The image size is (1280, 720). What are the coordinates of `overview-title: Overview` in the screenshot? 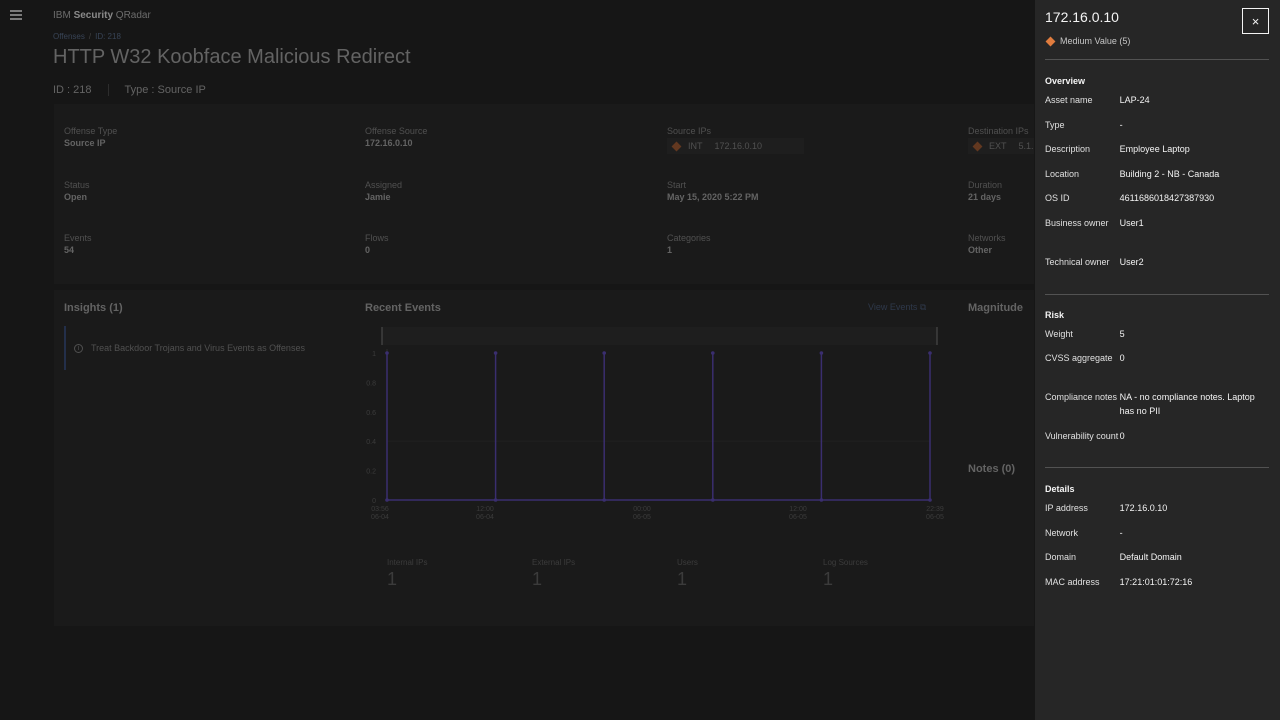 It's located at (1065, 81).